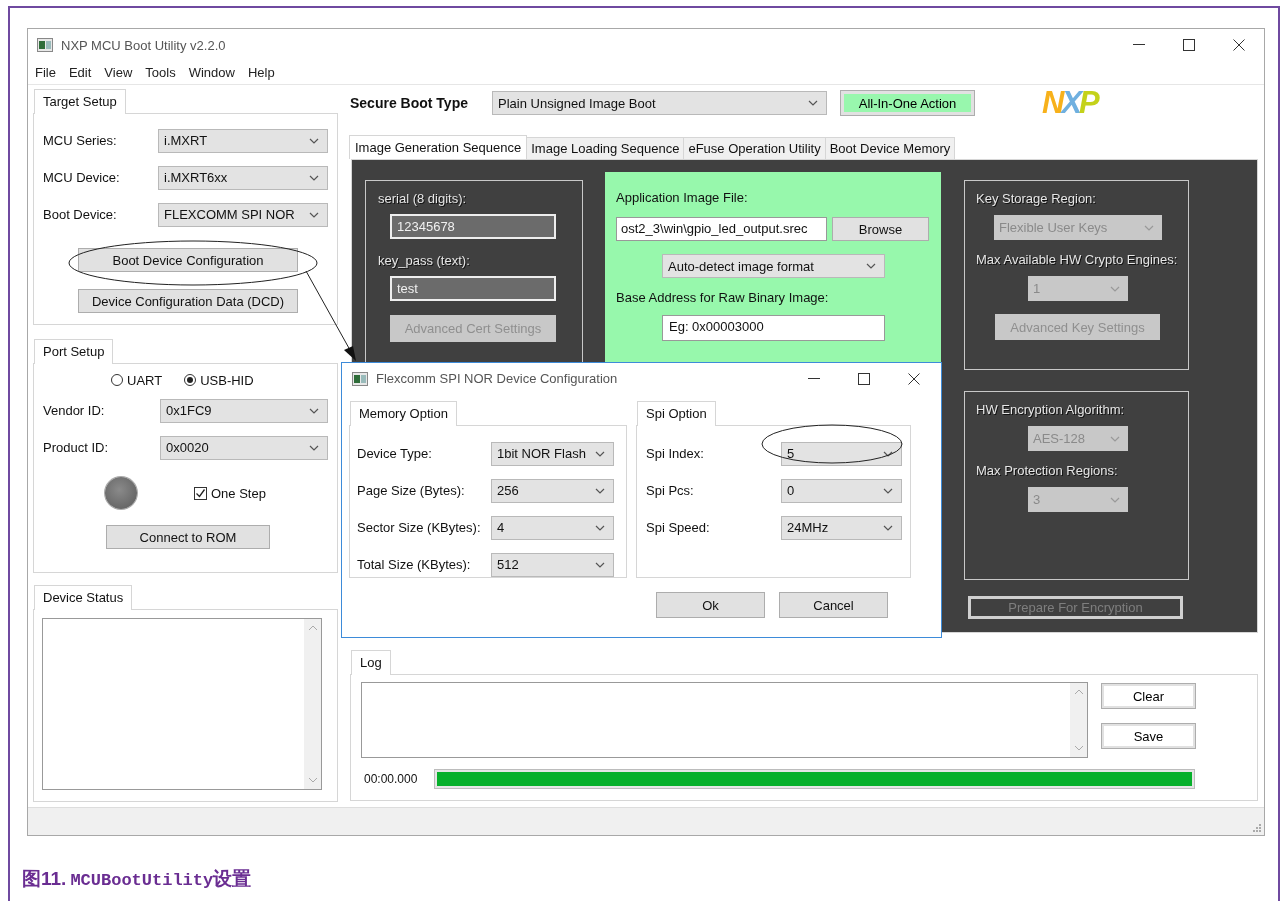 The image size is (1285, 907). Describe the element at coordinates (188, 260) in the screenshot. I see `boot-config-button: Boot Device Configuration` at that location.